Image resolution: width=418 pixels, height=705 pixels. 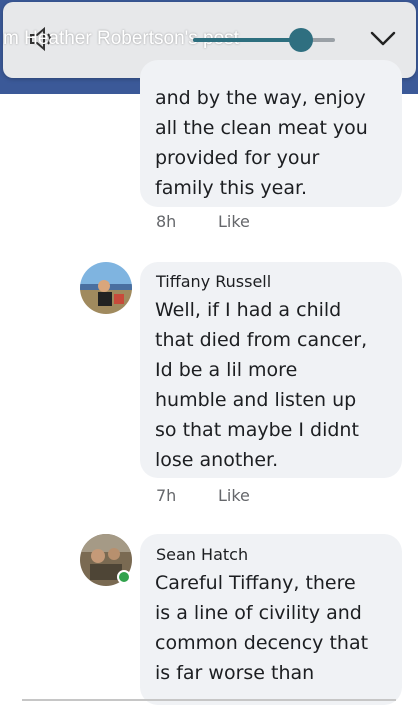 I want to click on avatar, so click(x=106, y=288).